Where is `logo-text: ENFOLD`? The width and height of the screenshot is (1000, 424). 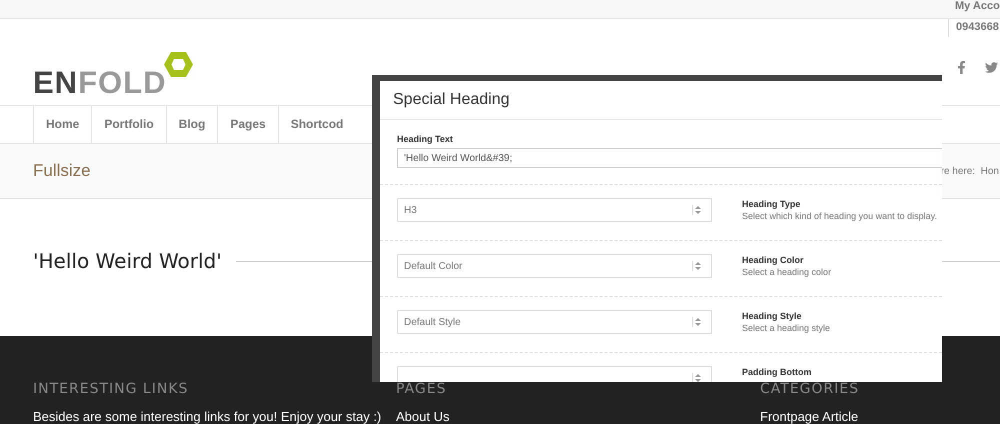
logo-text: ENFOLD is located at coordinates (99, 82).